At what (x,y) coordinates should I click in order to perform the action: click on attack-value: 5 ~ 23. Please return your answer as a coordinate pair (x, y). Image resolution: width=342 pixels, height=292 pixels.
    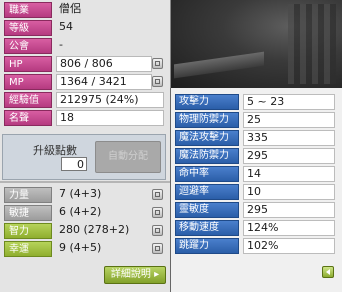
    Looking at the image, I should click on (289, 102).